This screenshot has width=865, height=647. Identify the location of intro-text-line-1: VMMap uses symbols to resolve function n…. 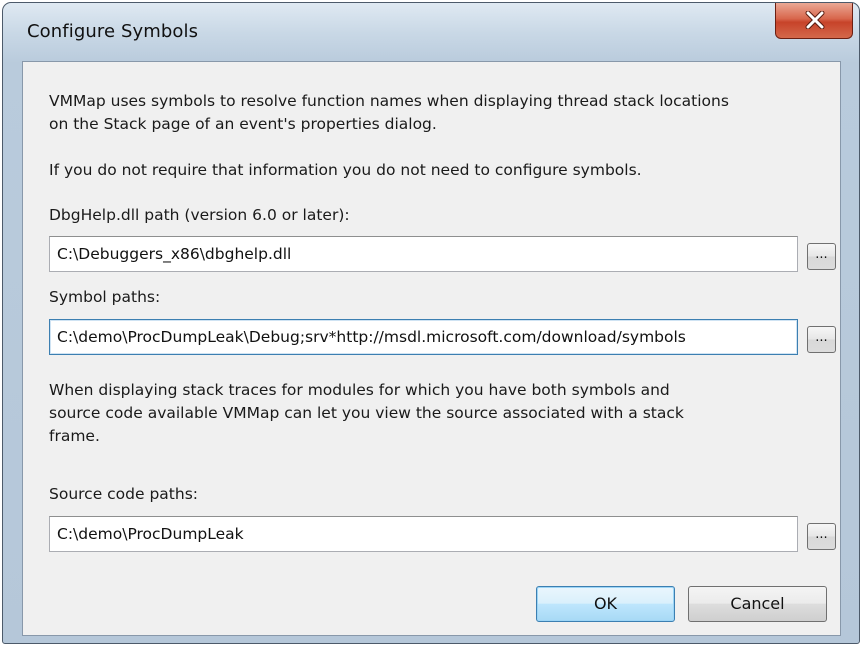
(389, 101).